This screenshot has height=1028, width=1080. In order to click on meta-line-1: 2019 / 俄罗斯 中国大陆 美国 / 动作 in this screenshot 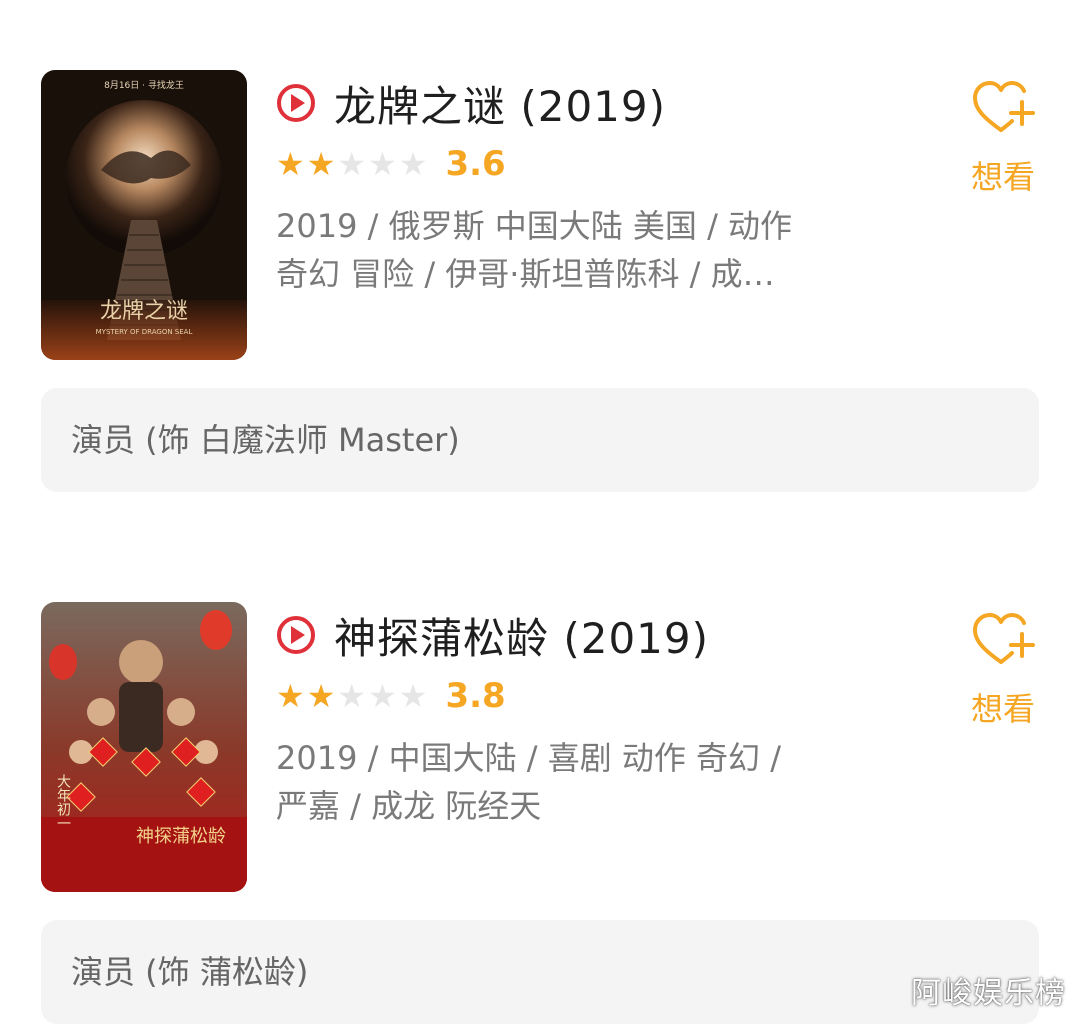, I will do `click(534, 226)`.